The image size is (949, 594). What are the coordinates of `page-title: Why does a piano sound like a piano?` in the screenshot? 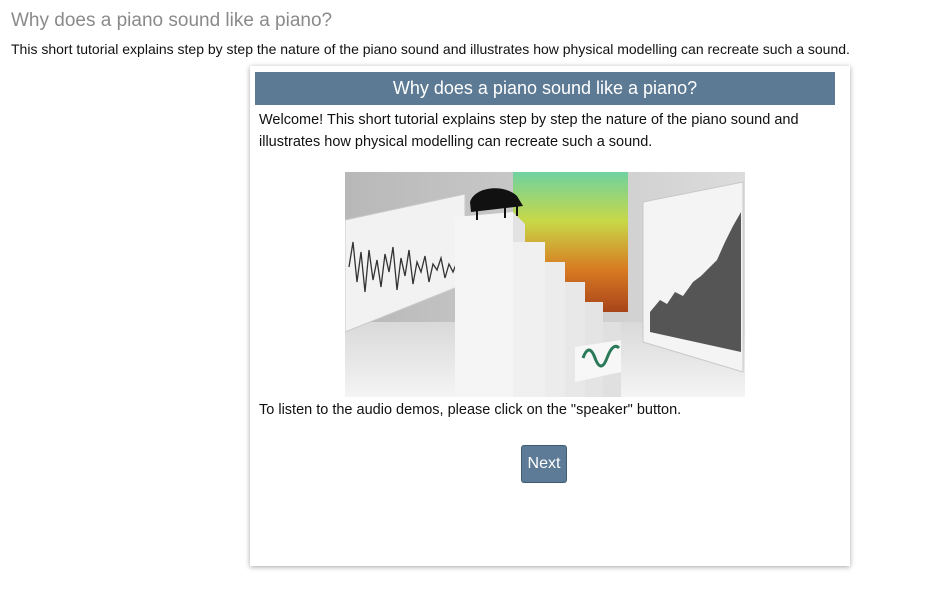 It's located at (172, 20).